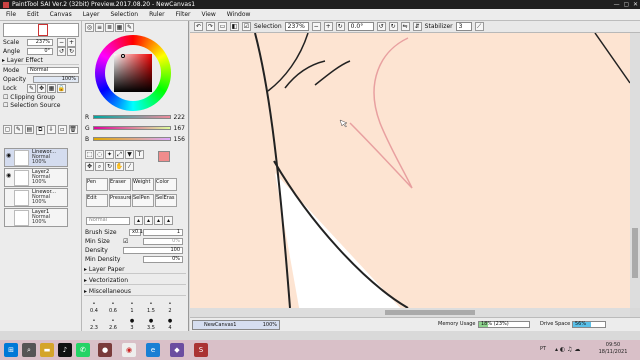 This screenshot has width=640, height=360. I want to click on color-wheel, so click(133, 73).